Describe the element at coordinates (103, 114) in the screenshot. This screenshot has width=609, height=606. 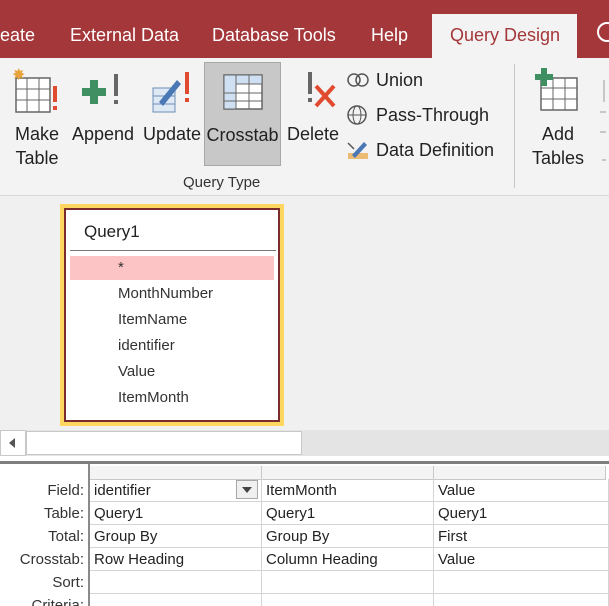
I see `append-button: Append` at that location.